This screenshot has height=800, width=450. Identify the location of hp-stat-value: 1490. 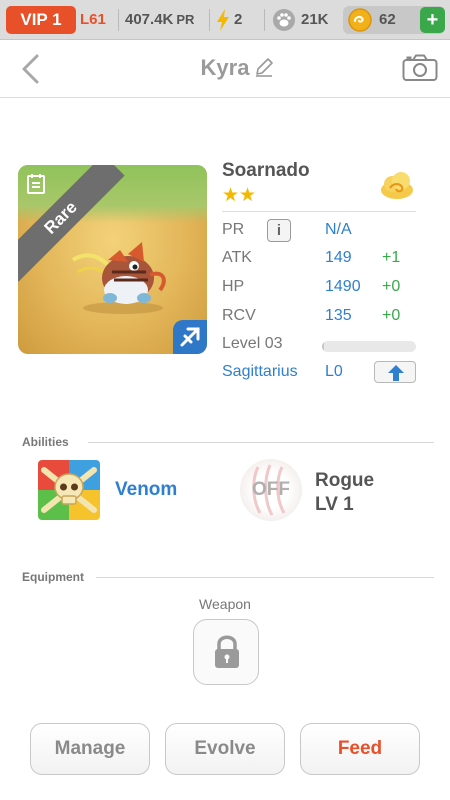
(343, 286).